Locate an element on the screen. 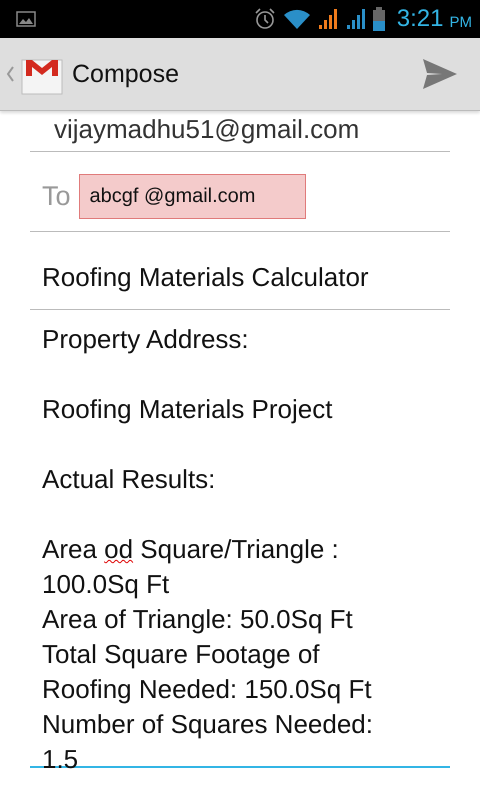 The width and height of the screenshot is (480, 800). battery-icon is located at coordinates (378, 19).